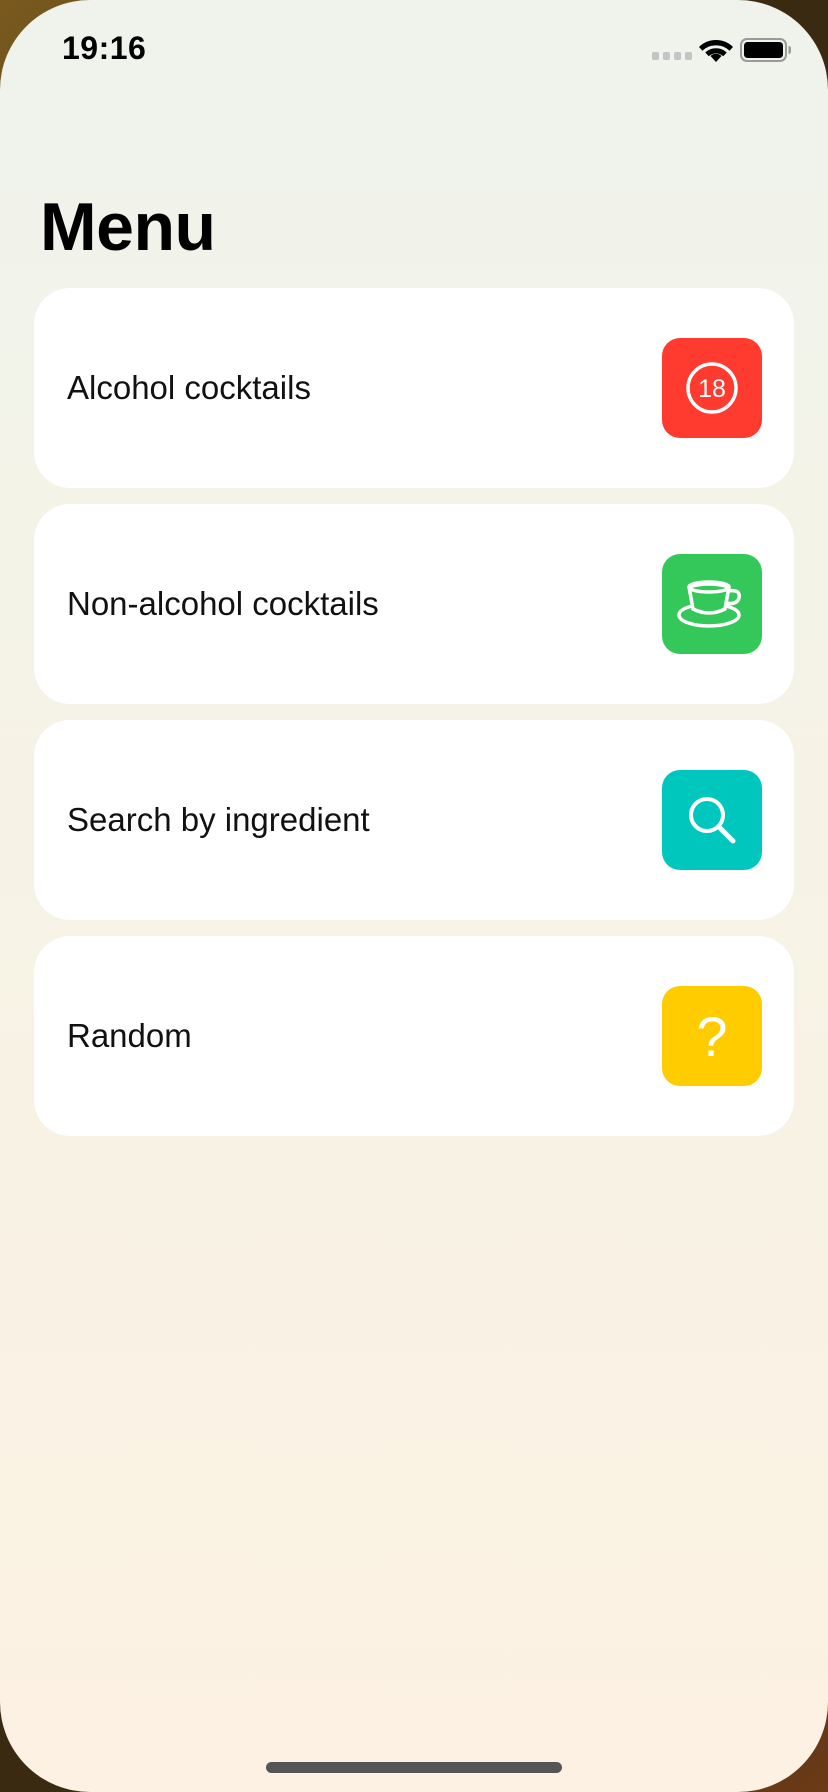 This screenshot has height=1792, width=828. Describe the element at coordinates (189, 387) in the screenshot. I see `menu-item-label: Alcohol cocktails` at that location.